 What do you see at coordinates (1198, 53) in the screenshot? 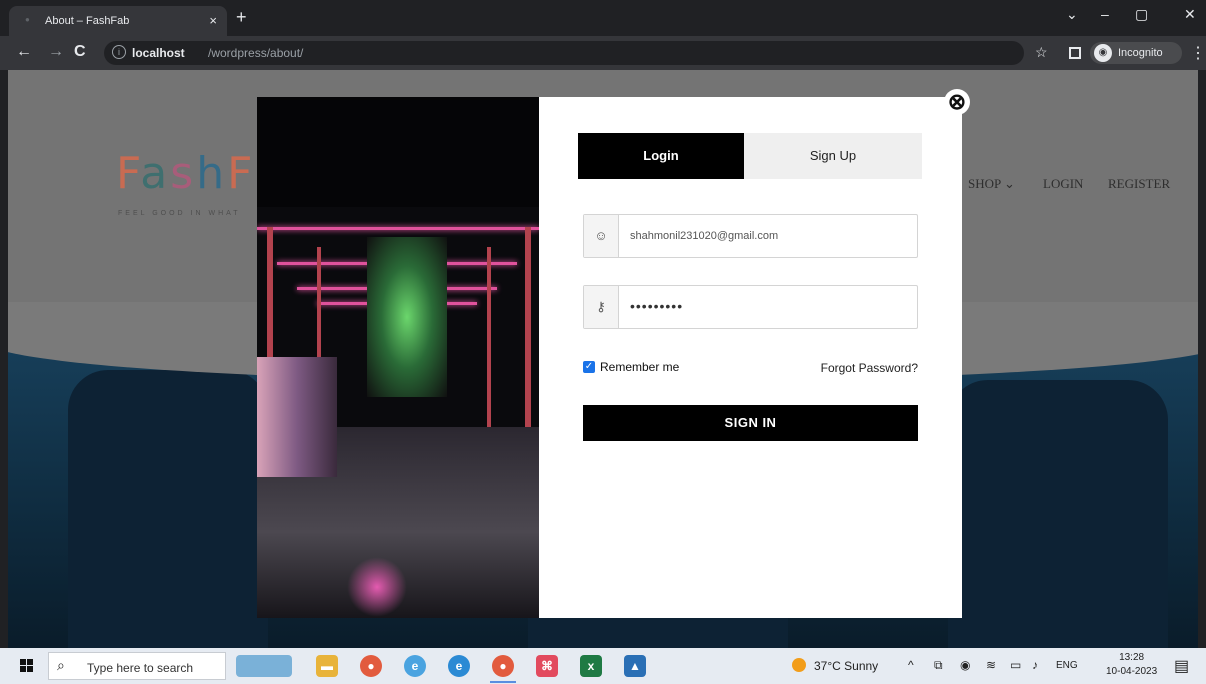
I see `browser-menu-icon: ⋮` at bounding box center [1198, 53].